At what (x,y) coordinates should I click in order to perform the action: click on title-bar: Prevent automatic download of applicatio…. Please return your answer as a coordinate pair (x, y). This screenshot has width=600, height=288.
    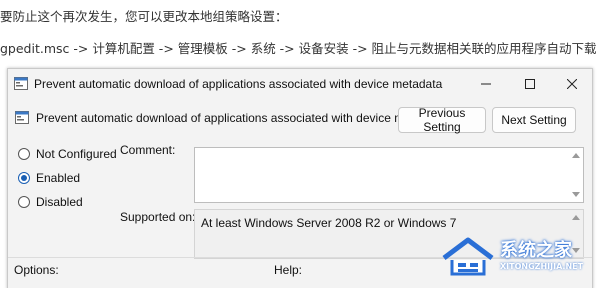
    Looking at the image, I should click on (300, 84).